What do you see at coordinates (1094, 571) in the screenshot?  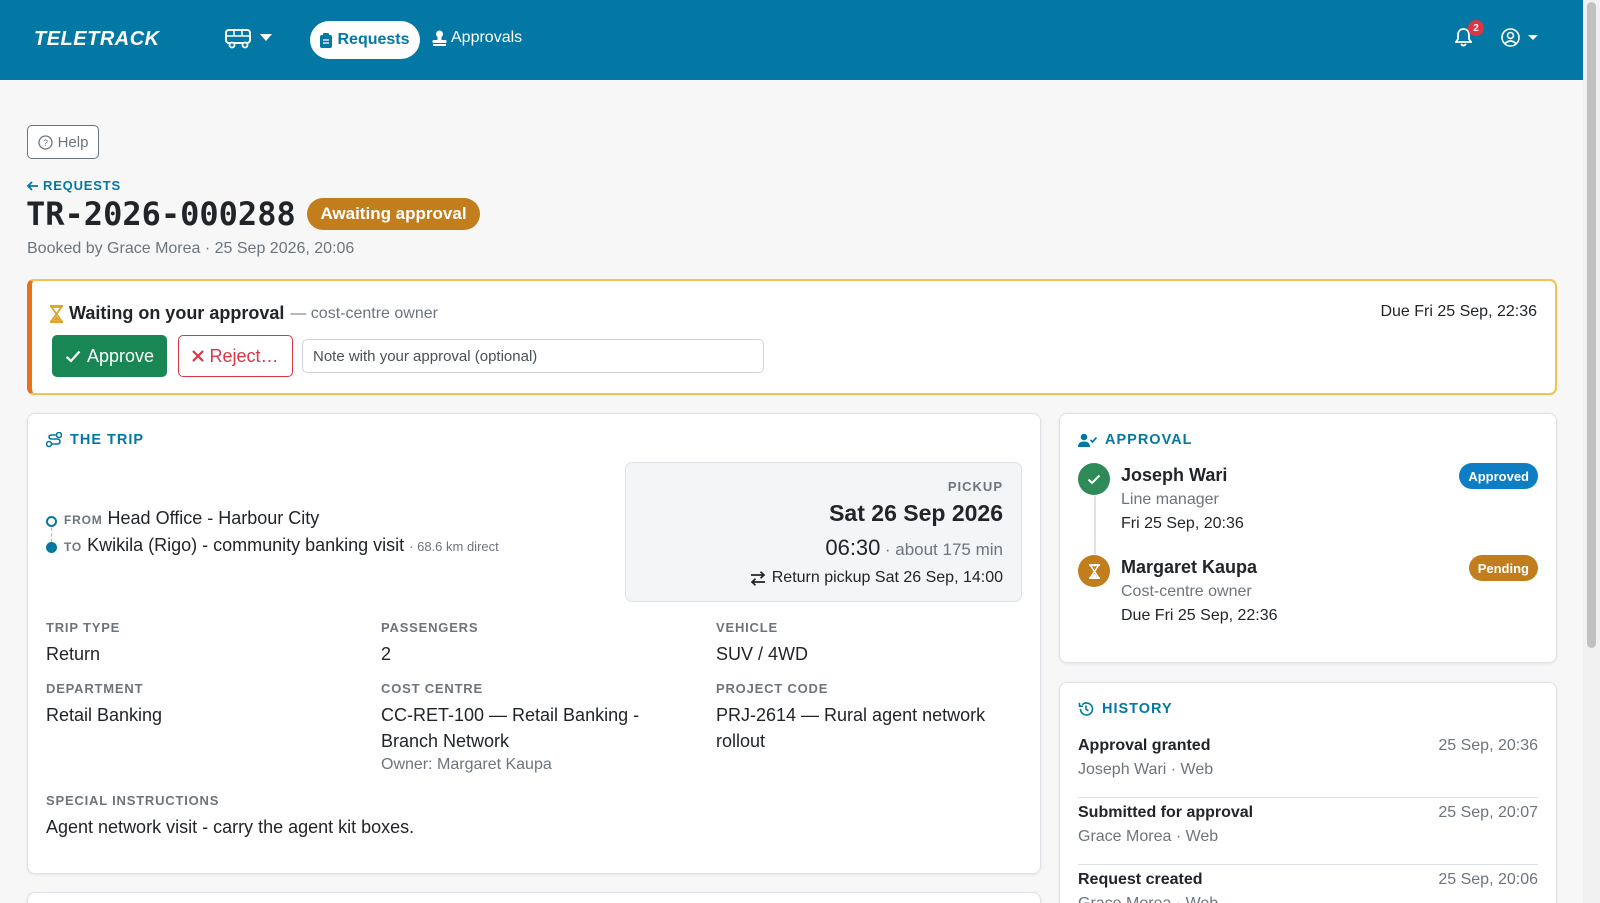 I see `pending-hourglass-icon` at bounding box center [1094, 571].